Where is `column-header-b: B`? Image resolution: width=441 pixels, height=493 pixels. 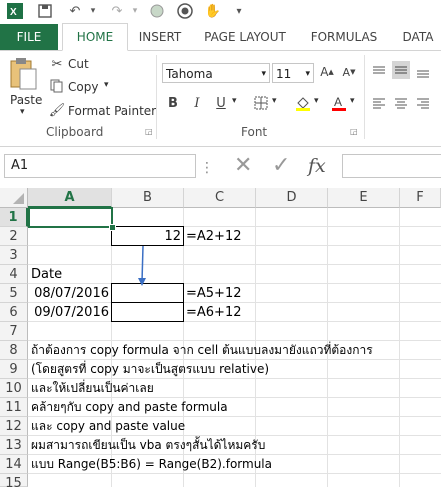 column-header-b: B is located at coordinates (148, 198).